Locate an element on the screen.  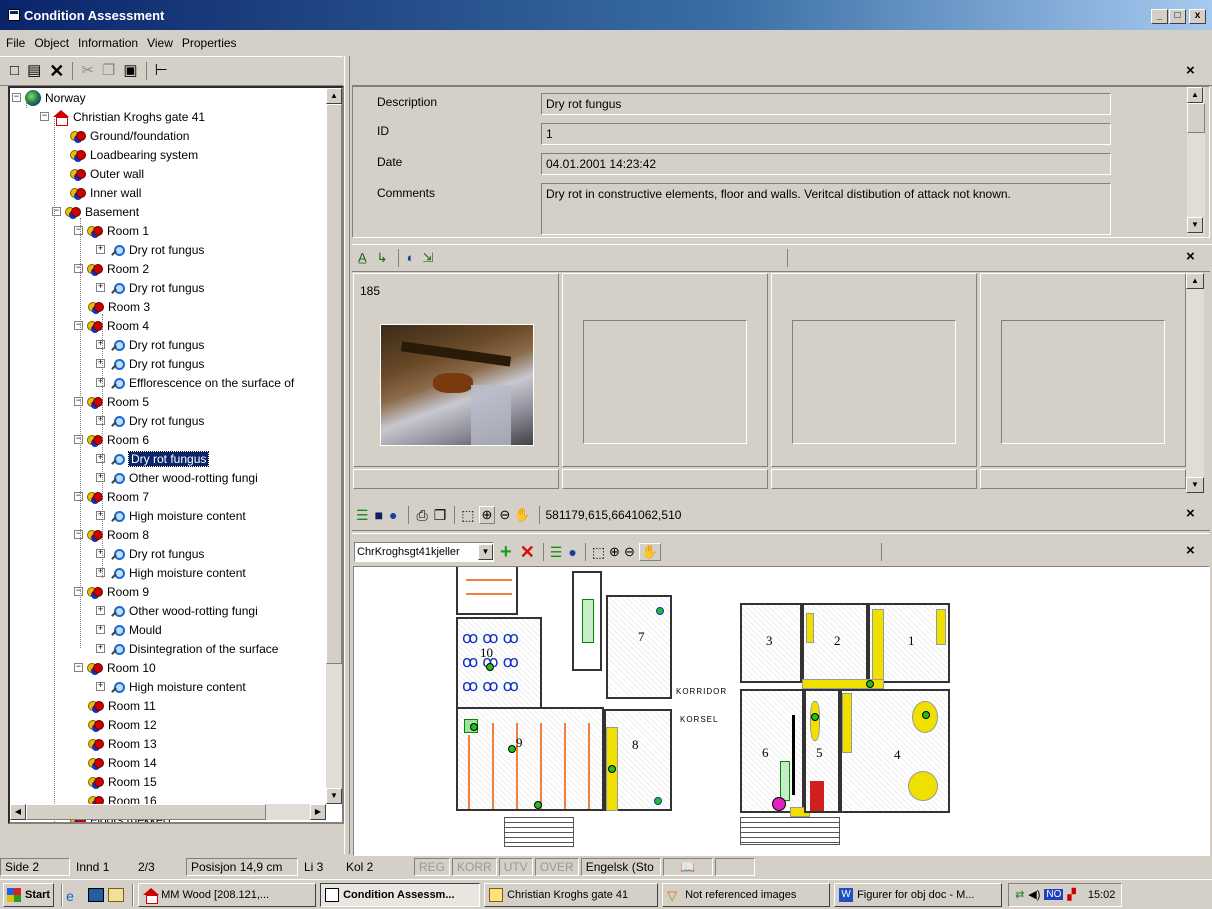
spellcheck-icon: 📖 is located at coordinates (687, 867).